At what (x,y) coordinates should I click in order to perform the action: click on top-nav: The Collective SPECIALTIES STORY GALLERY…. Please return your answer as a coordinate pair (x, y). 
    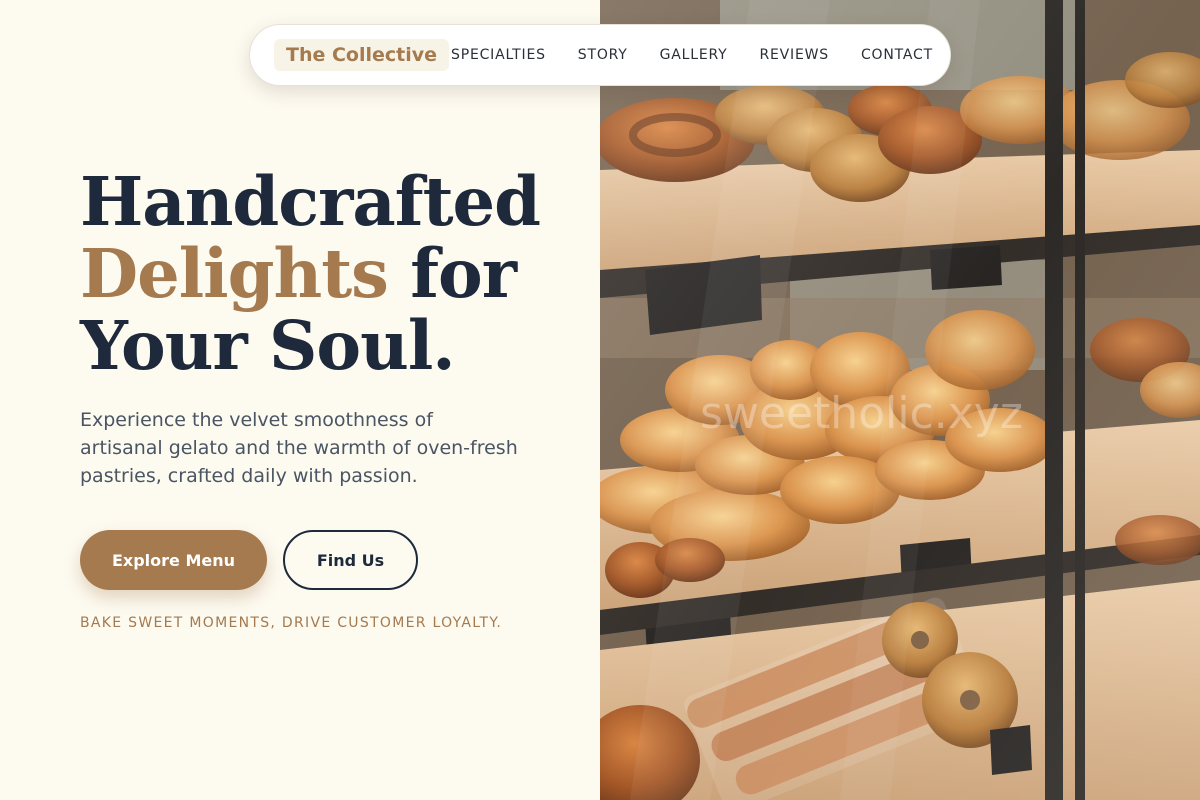
    Looking at the image, I should click on (600, 55).